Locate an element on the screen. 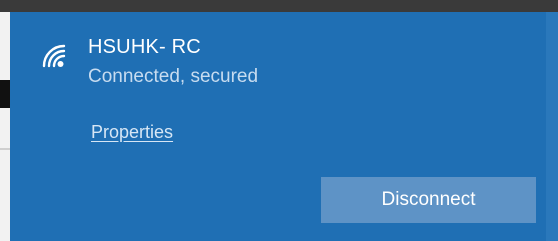 This screenshot has height=241, width=558. properties-link: Properties is located at coordinates (132, 132).